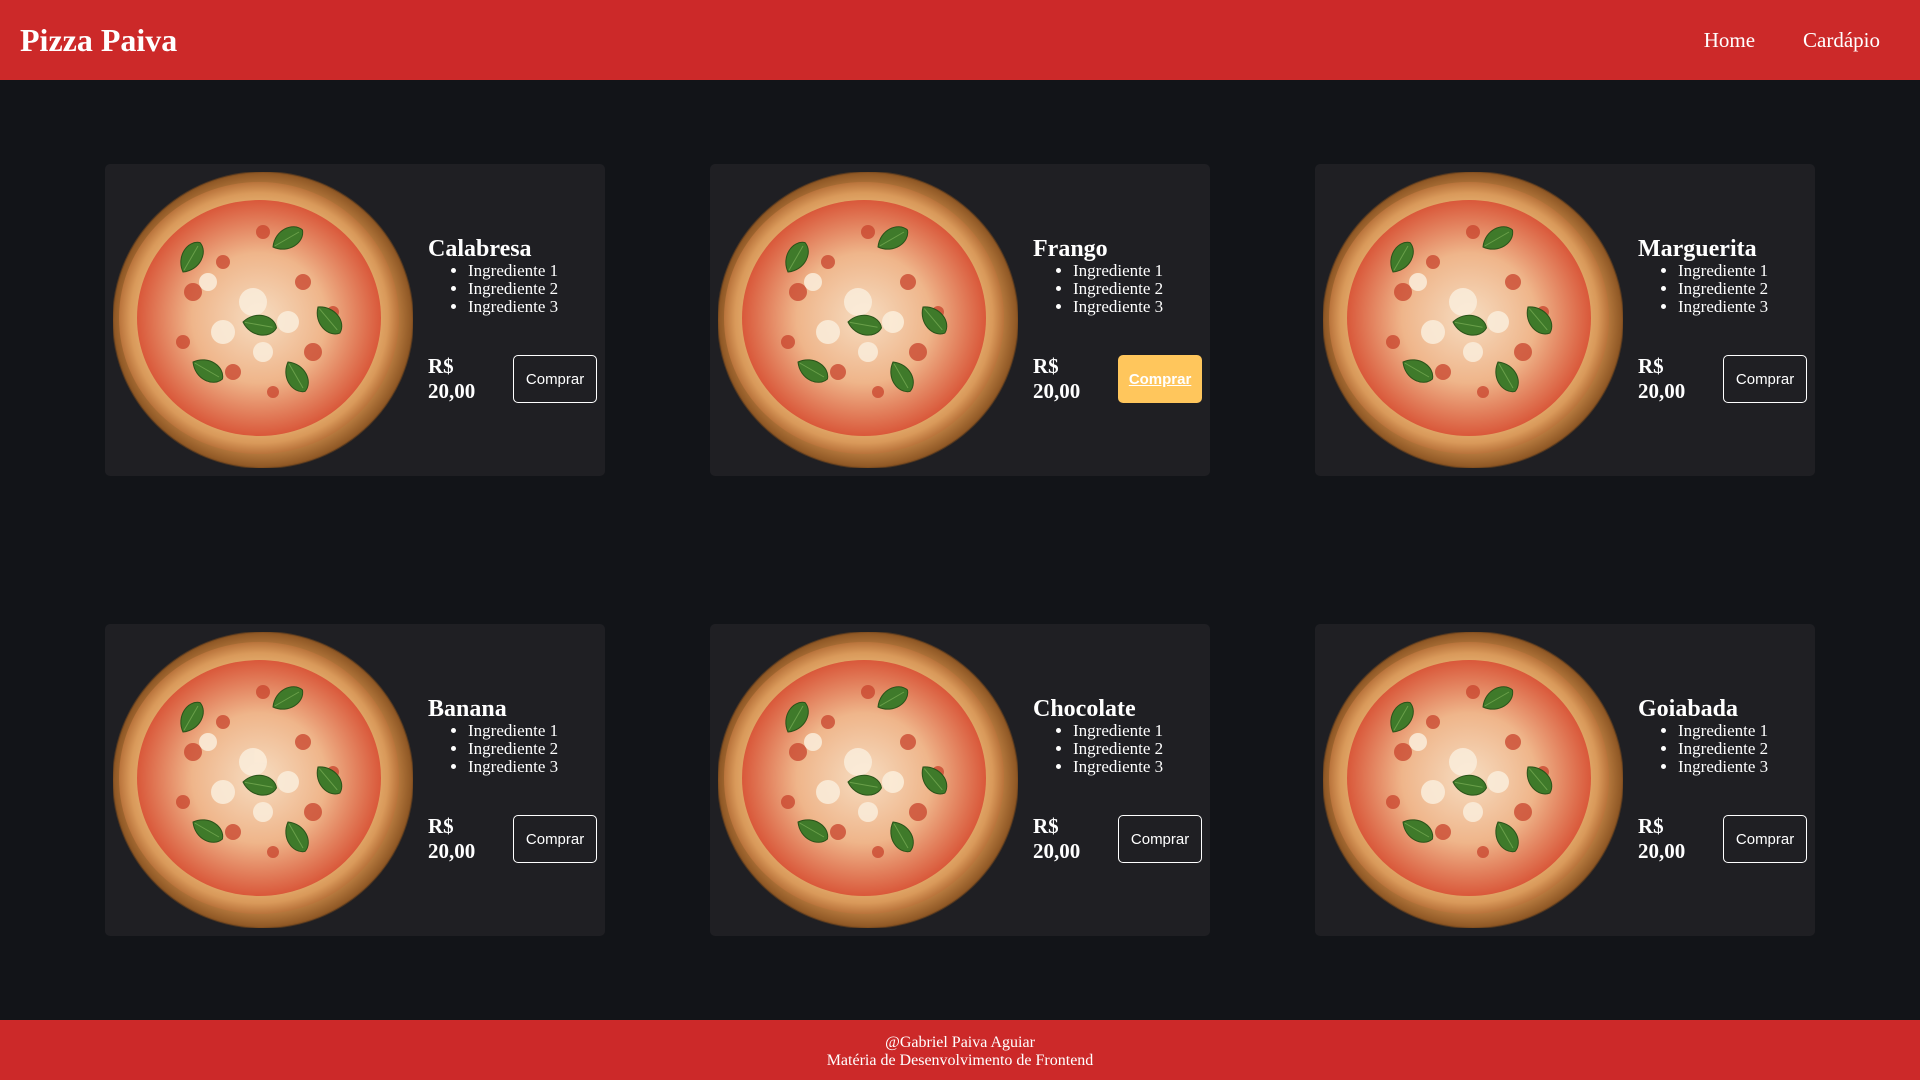 The width and height of the screenshot is (1920, 1080). Describe the element at coordinates (1841, 40) in the screenshot. I see `nav-cardapio-link: Cardápio` at that location.